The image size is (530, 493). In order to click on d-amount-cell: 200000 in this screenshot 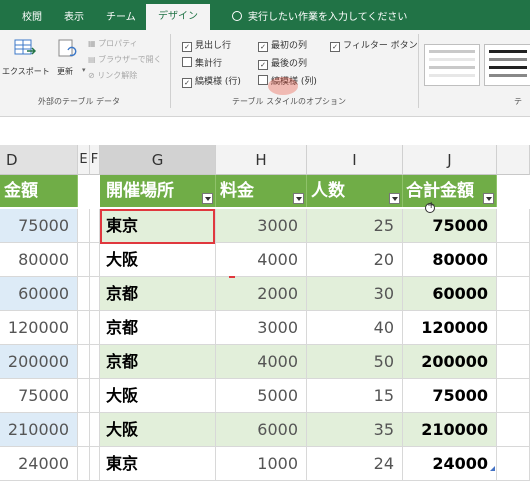, I will do `click(39, 362)`.